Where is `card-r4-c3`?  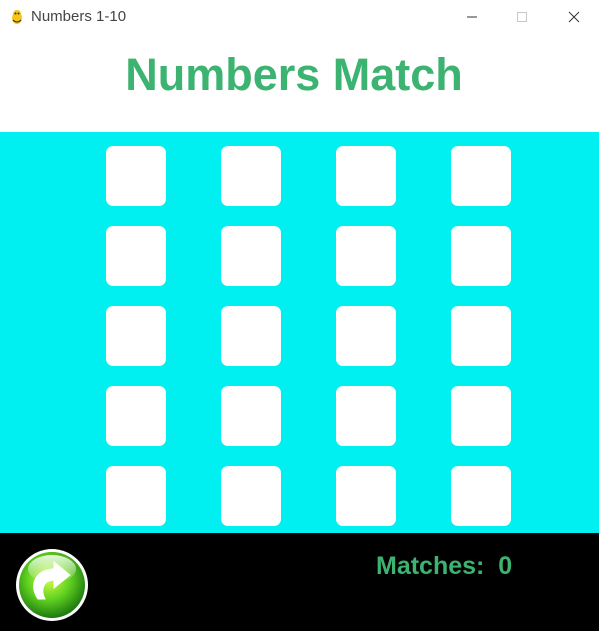 card-r4-c3 is located at coordinates (366, 416).